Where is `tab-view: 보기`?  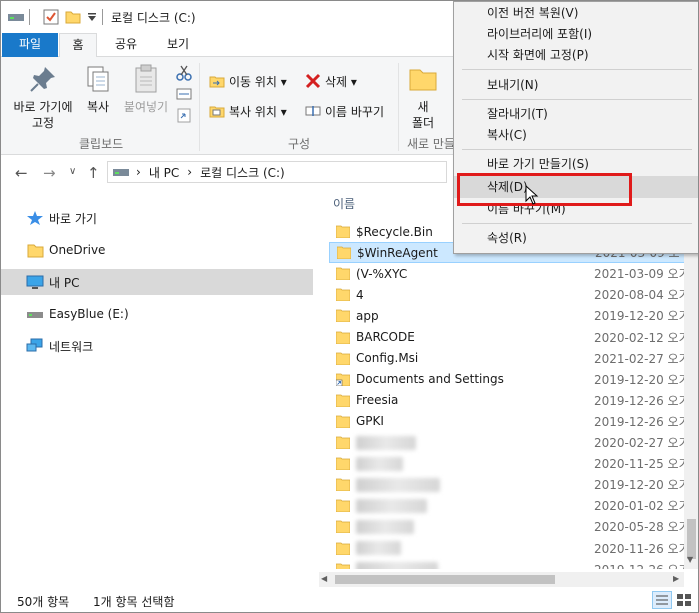
tab-view: 보기 is located at coordinates (178, 45).